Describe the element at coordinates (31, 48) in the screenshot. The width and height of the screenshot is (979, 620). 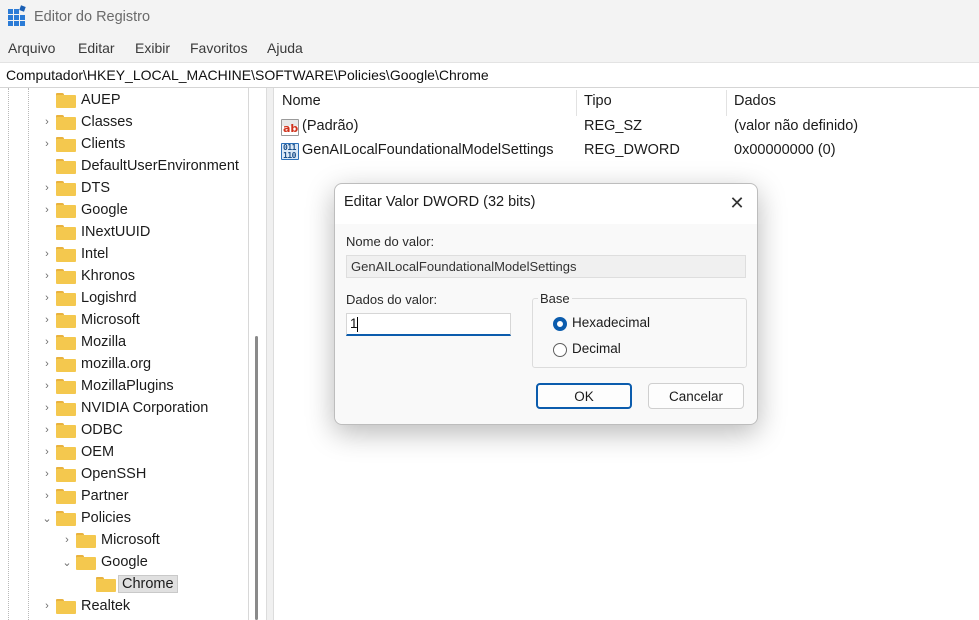
I see `menu-arquivo: Arquivo` at that location.